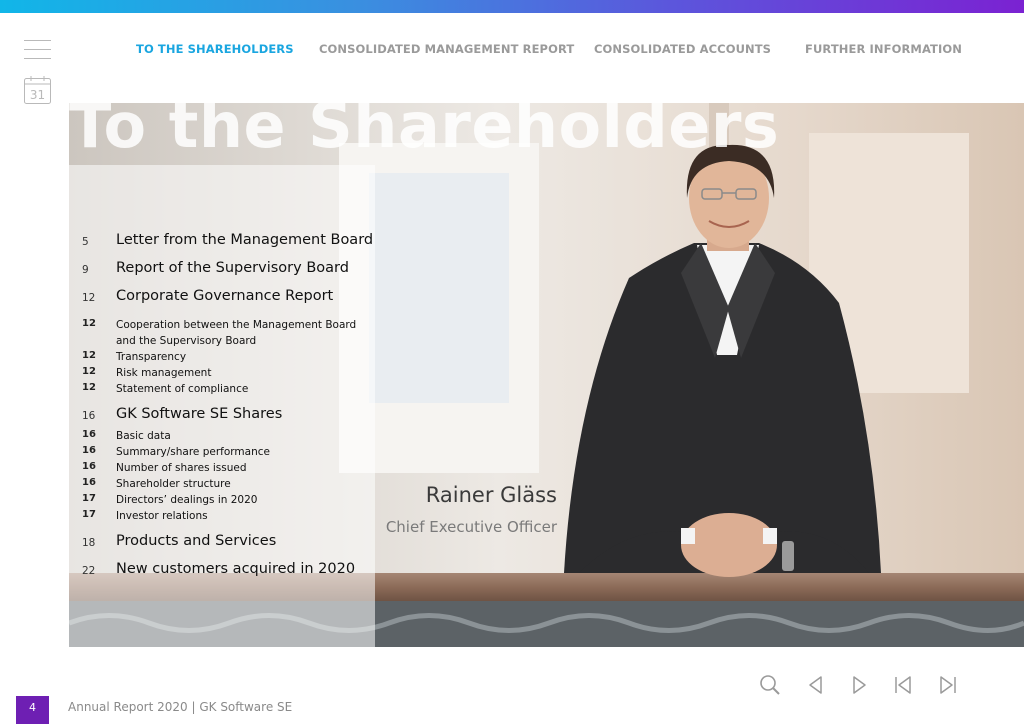 The height and width of the screenshot is (724, 1024). Describe the element at coordinates (232, 268) in the screenshot. I see `toc-label: Report of the Supervisory Board` at that location.